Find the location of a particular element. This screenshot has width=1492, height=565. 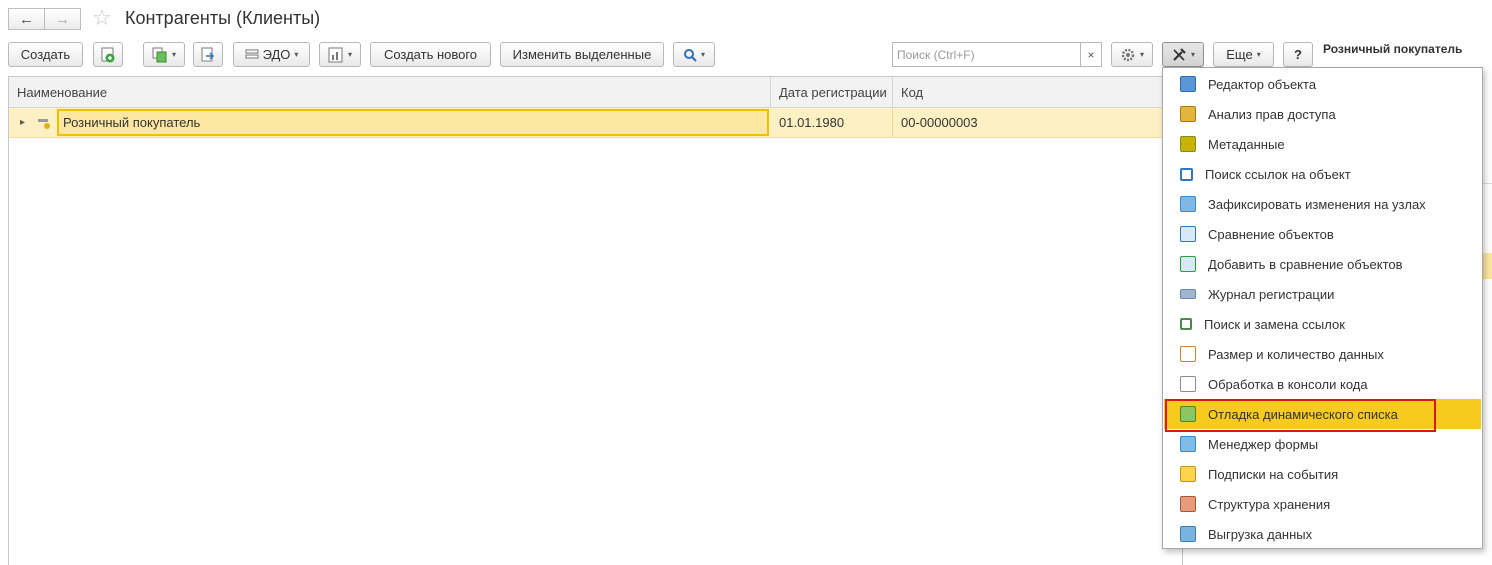

menu-item-label: Обработка в консоли кода is located at coordinates (1288, 384).